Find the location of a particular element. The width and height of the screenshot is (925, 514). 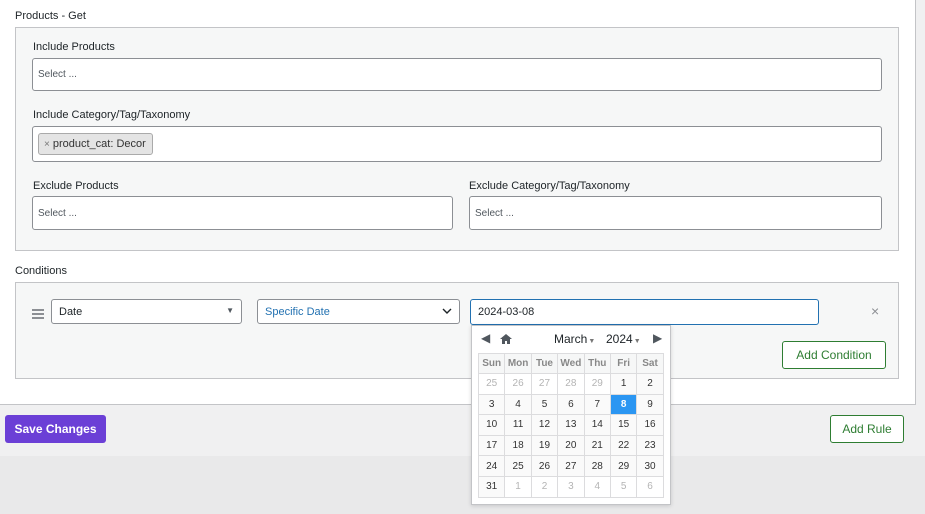

calendar-day: 21 is located at coordinates (597, 445).